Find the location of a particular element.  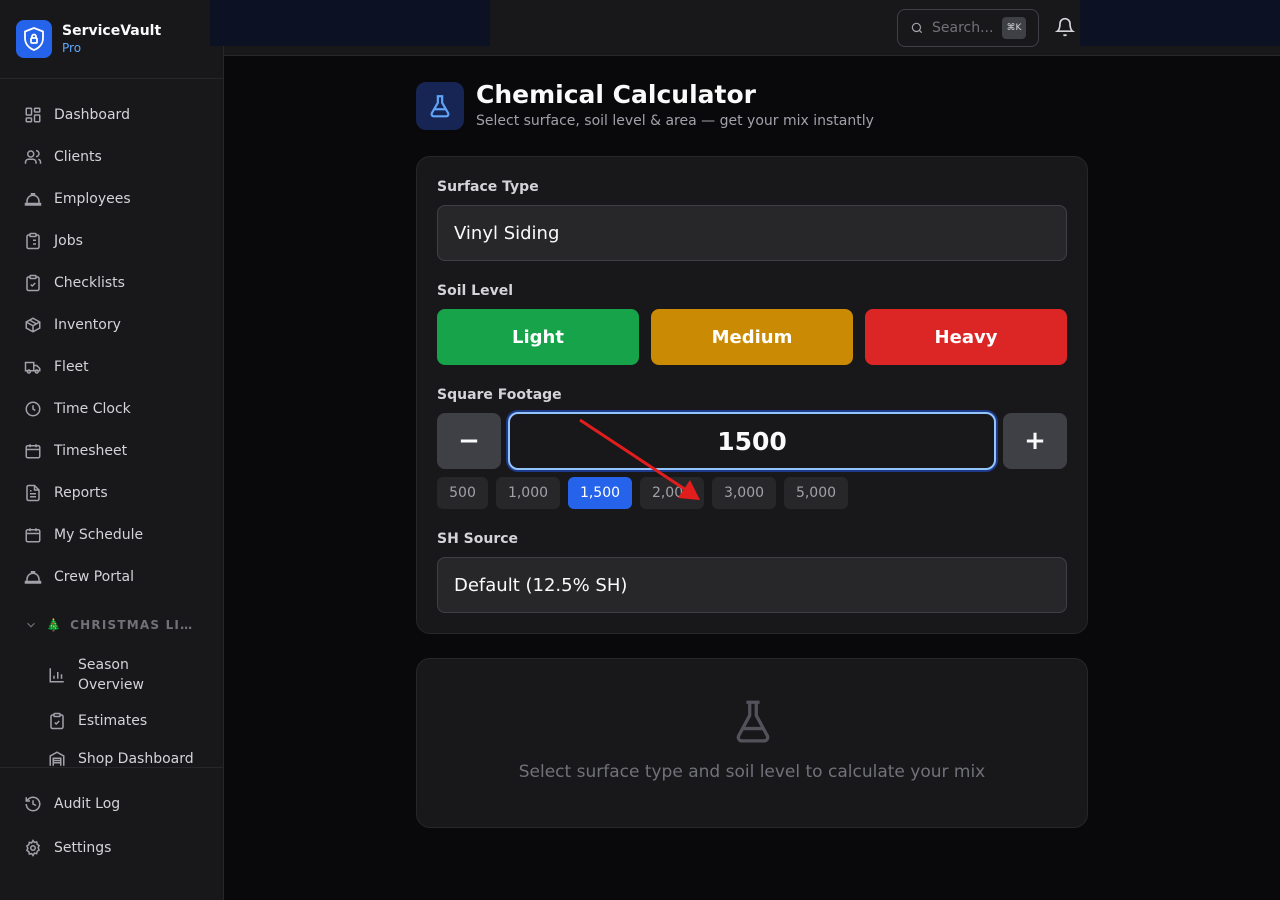

history-icon is located at coordinates (33, 804).